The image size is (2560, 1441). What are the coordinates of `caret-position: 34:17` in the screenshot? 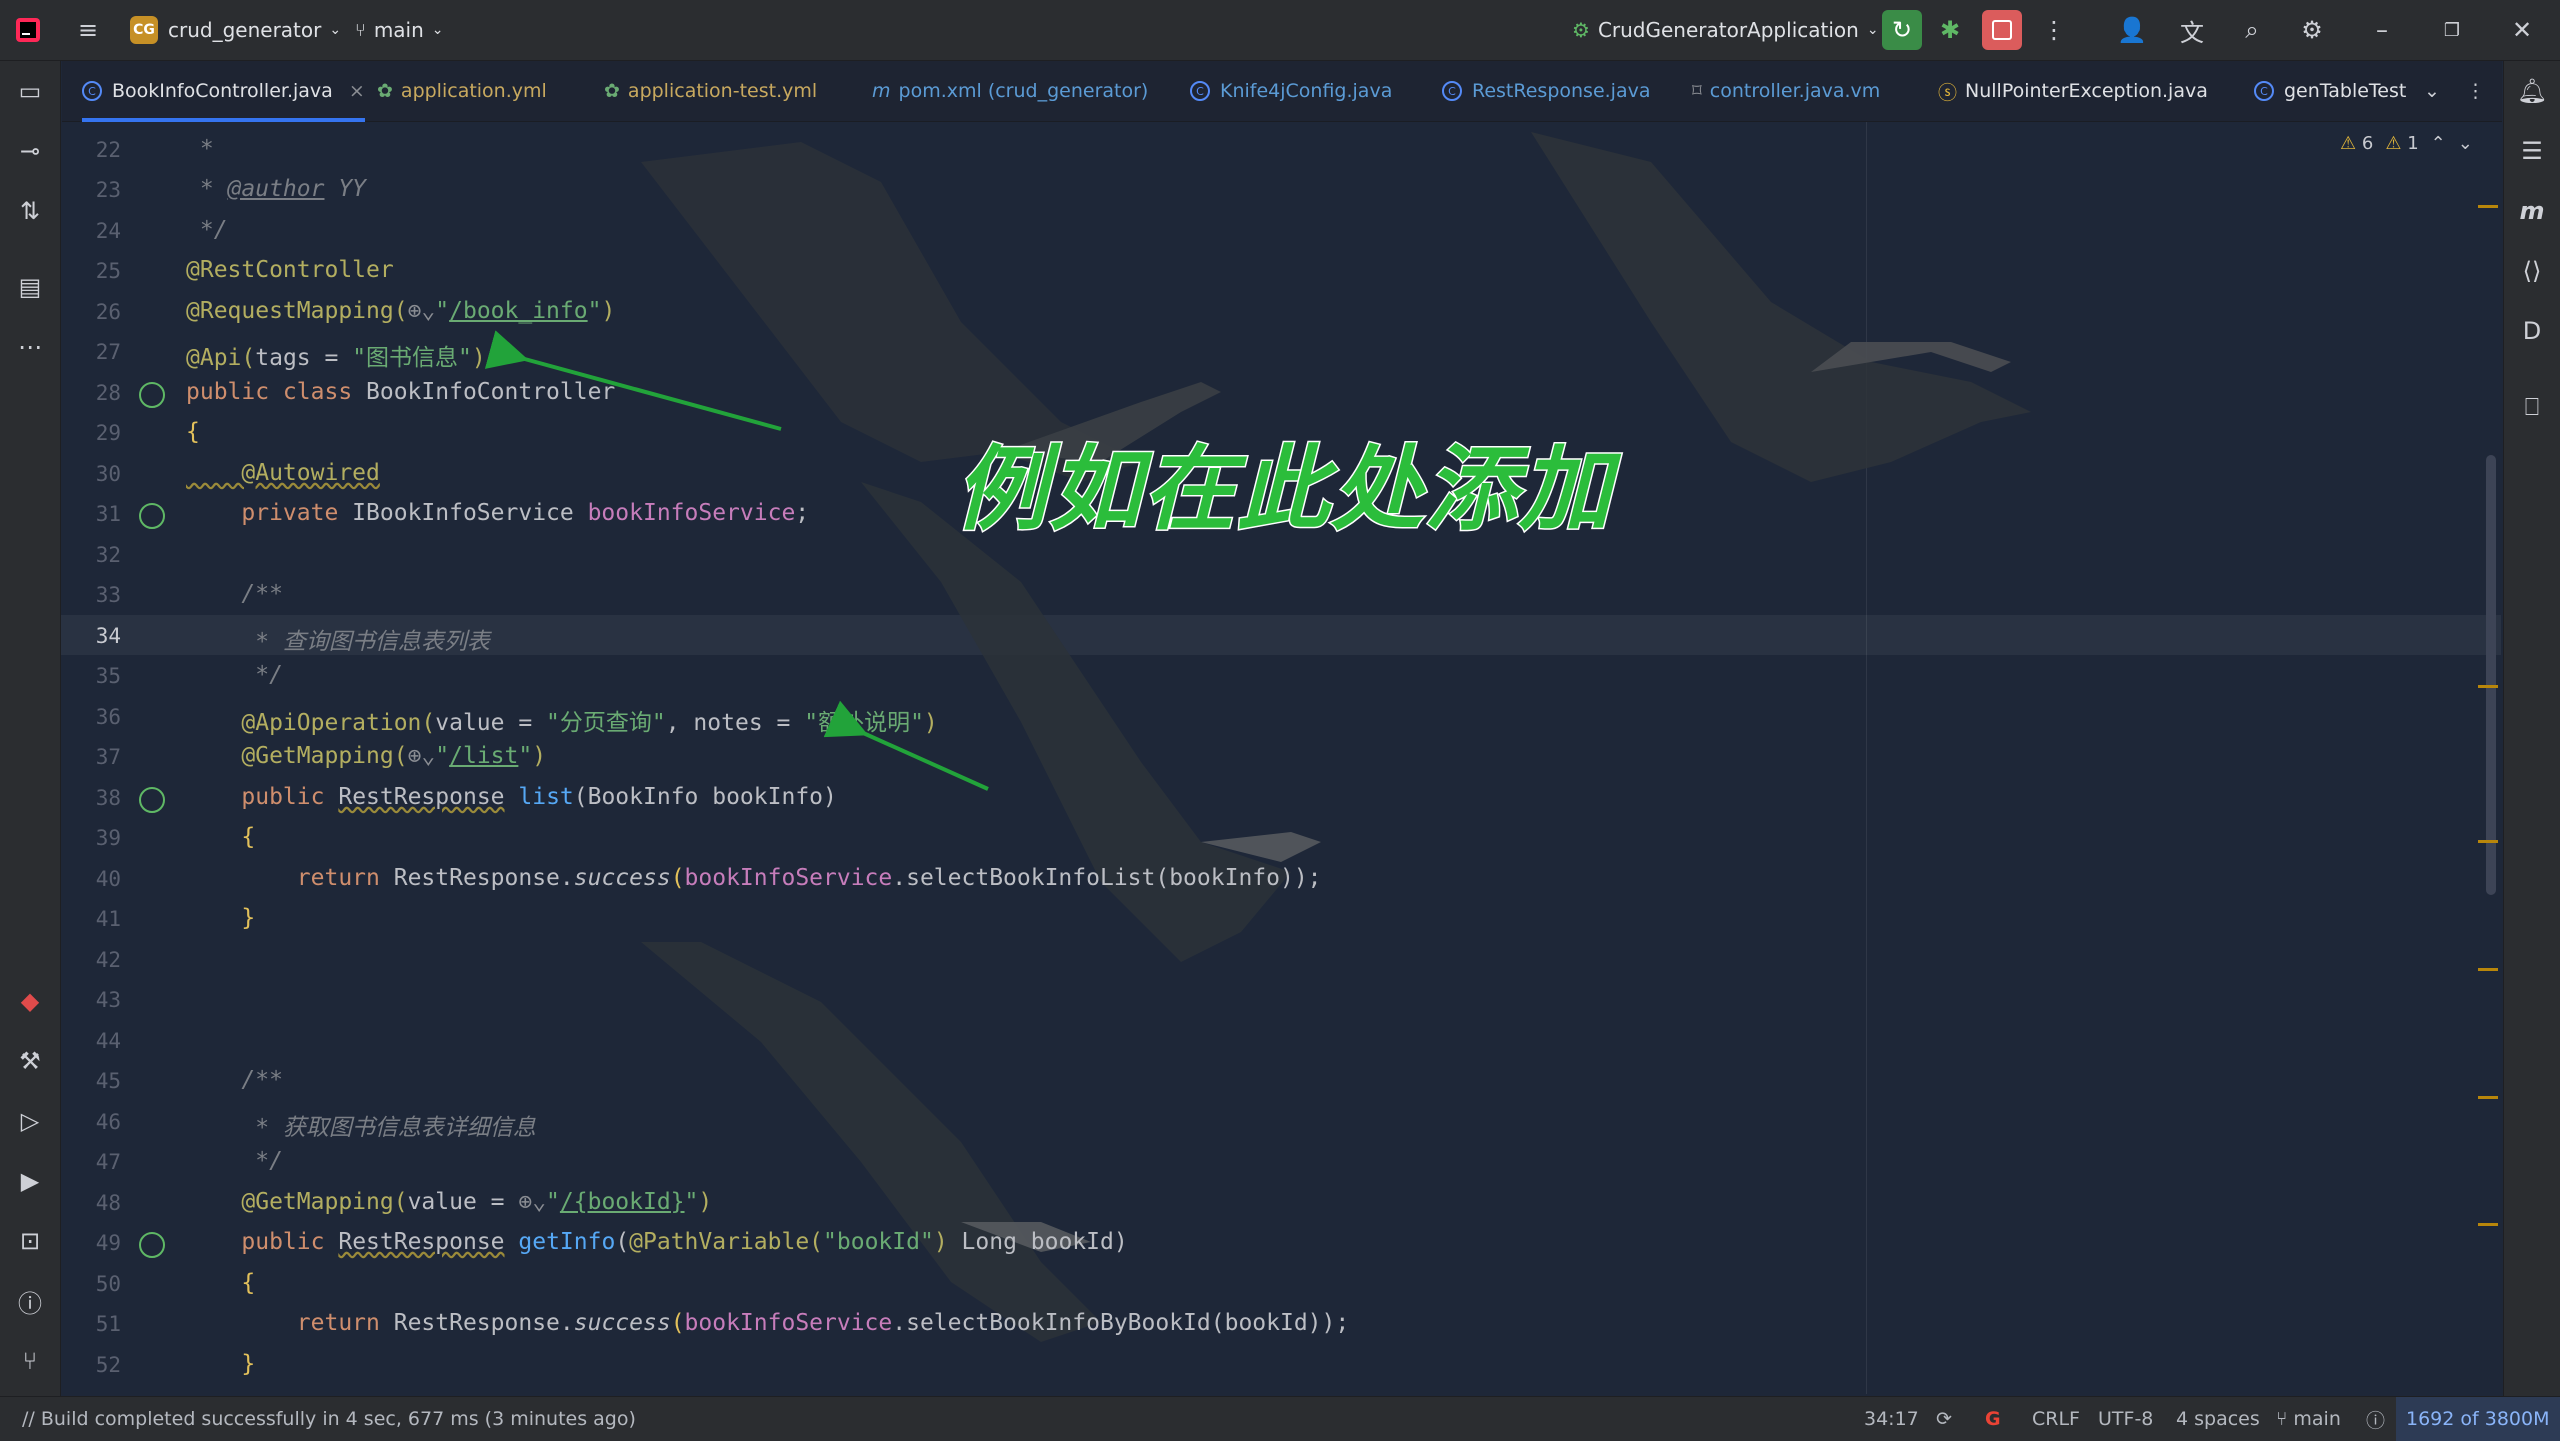 It's located at (1891, 1419).